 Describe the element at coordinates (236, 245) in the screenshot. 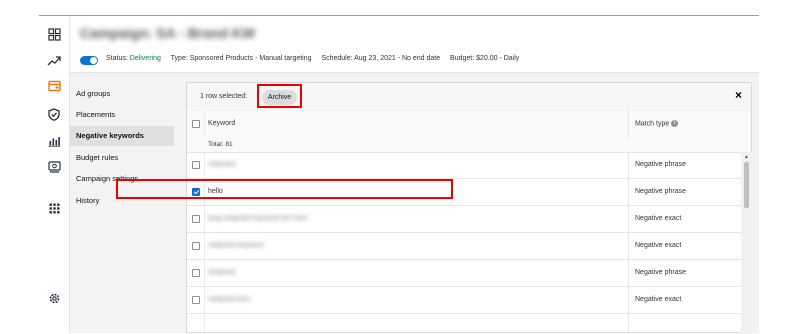

I see `keyword-cell: redacted keyword` at that location.